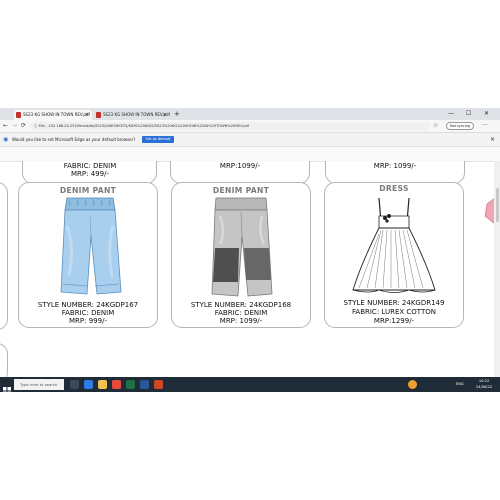 This screenshot has height=500, width=500. I want to click on taskbar-clock: 10:22 24/08/22, so click(484, 384).